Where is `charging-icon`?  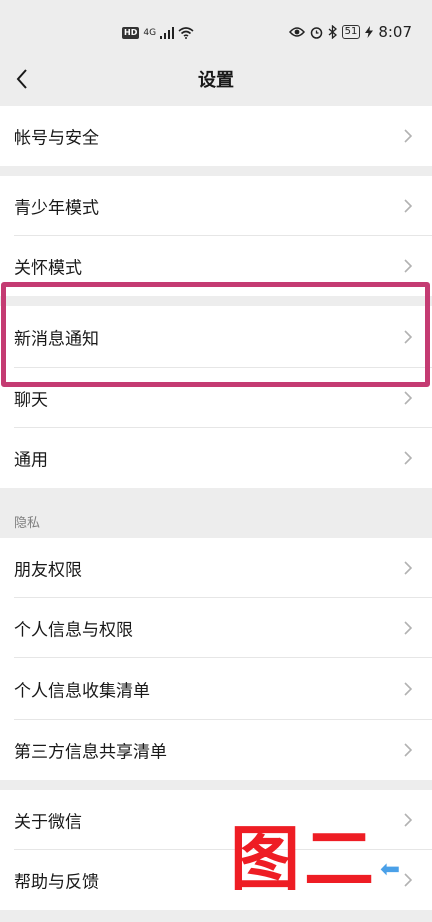 charging-icon is located at coordinates (369, 32).